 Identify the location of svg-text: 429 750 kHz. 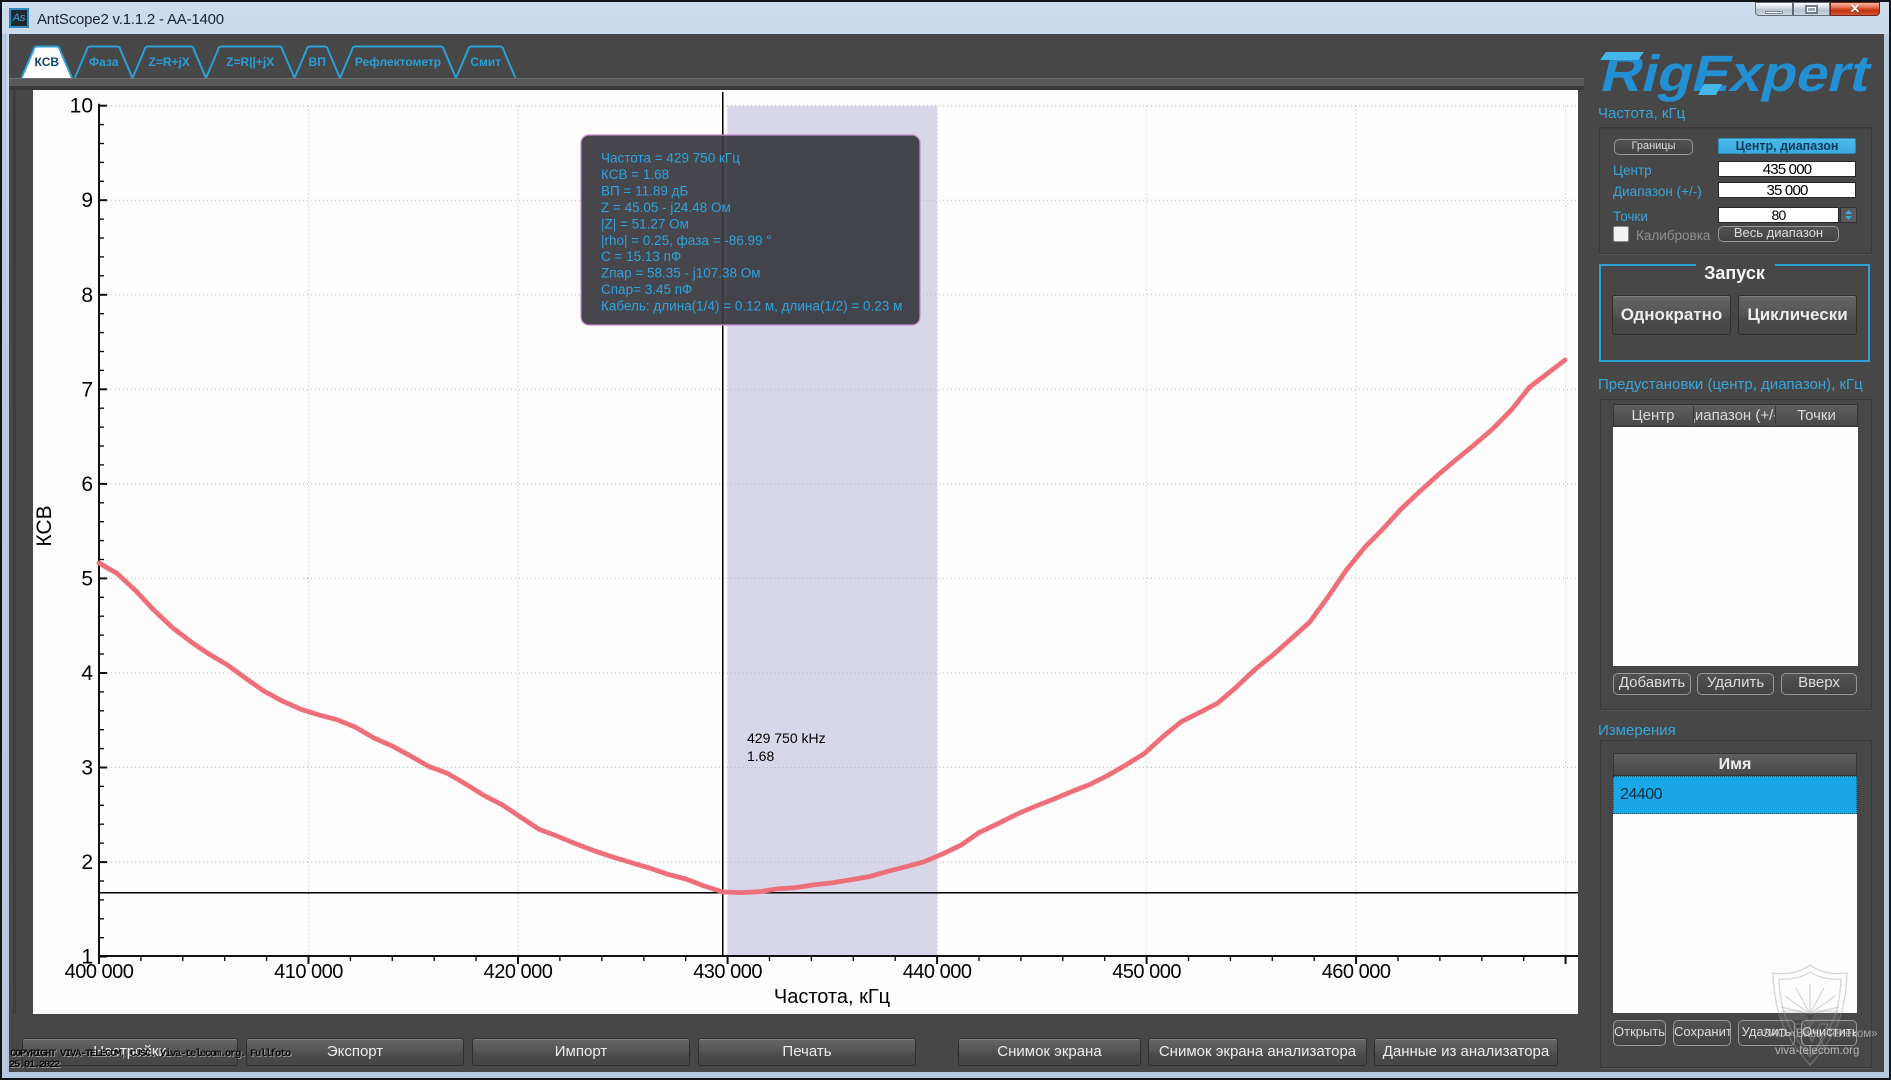
(786, 738).